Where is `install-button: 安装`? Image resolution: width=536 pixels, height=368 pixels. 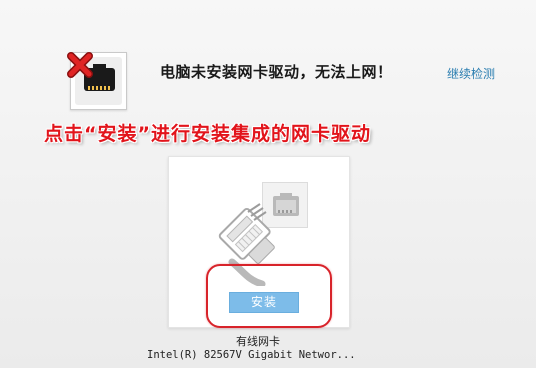
install-button: 安装 is located at coordinates (264, 302).